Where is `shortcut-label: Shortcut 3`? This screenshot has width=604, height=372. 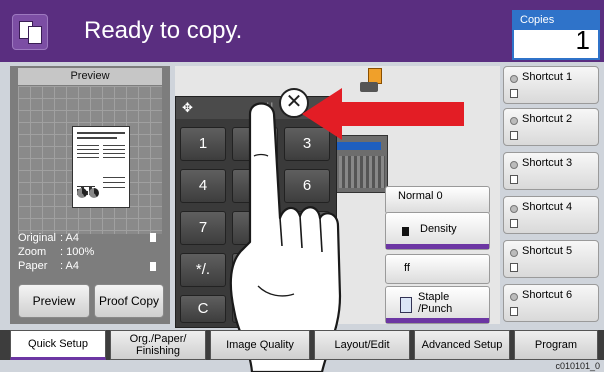
shortcut-label: Shortcut 3 is located at coordinates (547, 163).